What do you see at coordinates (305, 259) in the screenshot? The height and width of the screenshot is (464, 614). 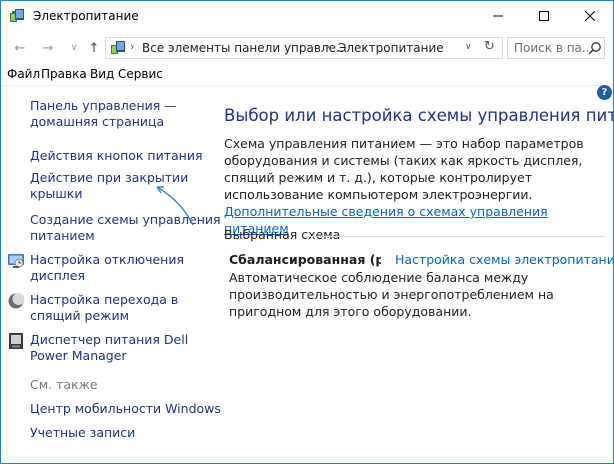 I see `plan-name: Сбалансированная (реко` at bounding box center [305, 259].